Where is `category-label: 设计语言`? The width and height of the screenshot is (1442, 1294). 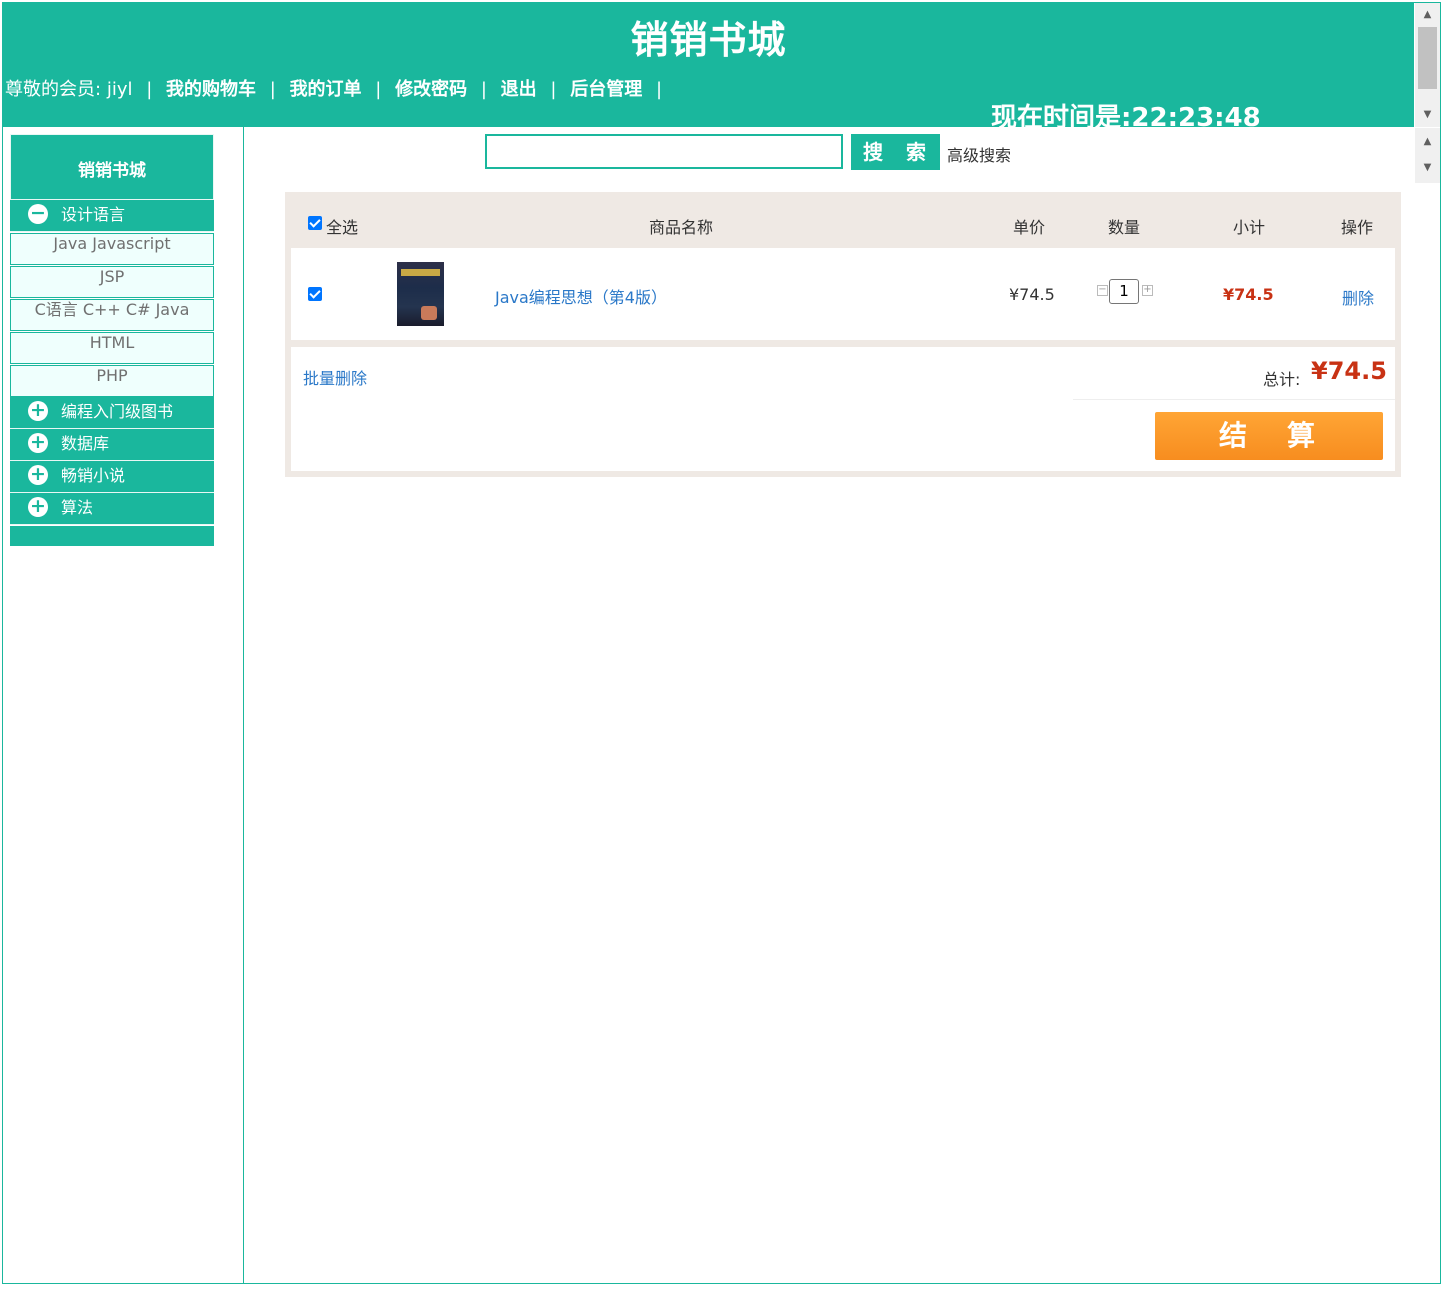 category-label: 设计语言 is located at coordinates (93, 214).